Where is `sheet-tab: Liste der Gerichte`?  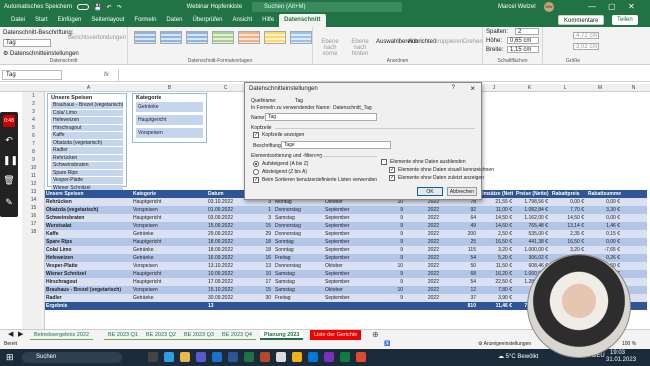 sheet-tab: Liste der Gerichte is located at coordinates (336, 335).